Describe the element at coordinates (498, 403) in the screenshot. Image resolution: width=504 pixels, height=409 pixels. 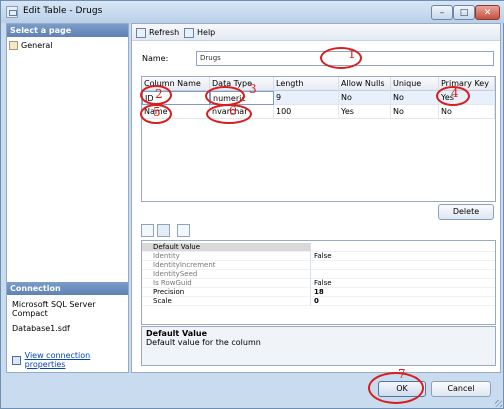
I see `resize-grip` at that location.